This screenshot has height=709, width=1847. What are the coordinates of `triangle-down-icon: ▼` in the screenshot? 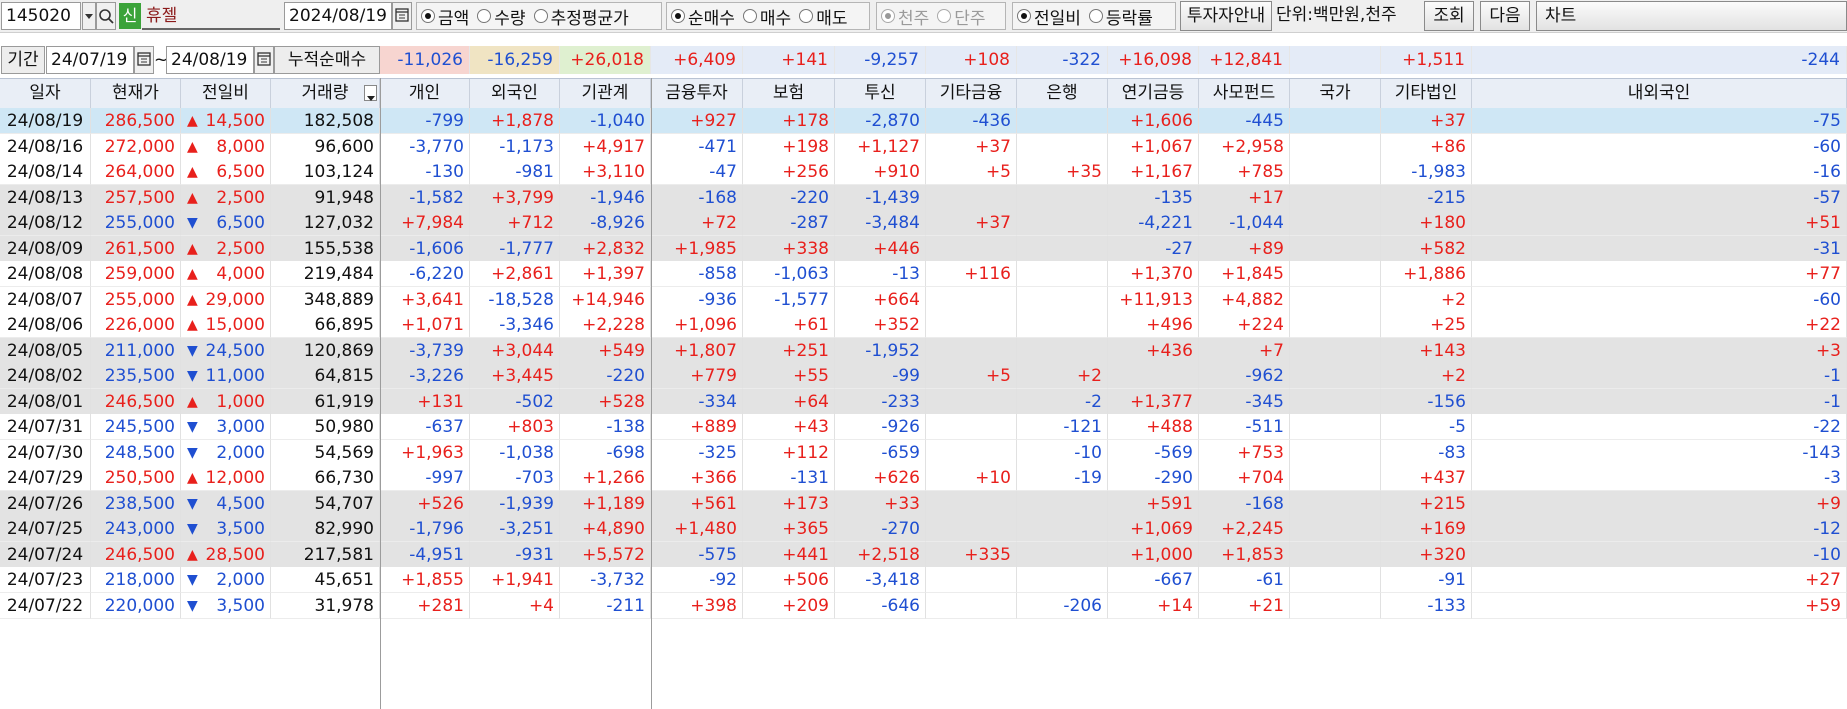 It's located at (192, 452).